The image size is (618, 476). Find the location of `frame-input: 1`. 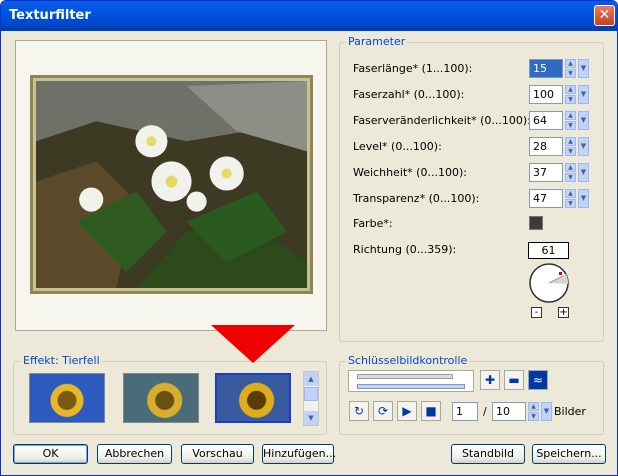

frame-input: 1 is located at coordinates (465, 411).